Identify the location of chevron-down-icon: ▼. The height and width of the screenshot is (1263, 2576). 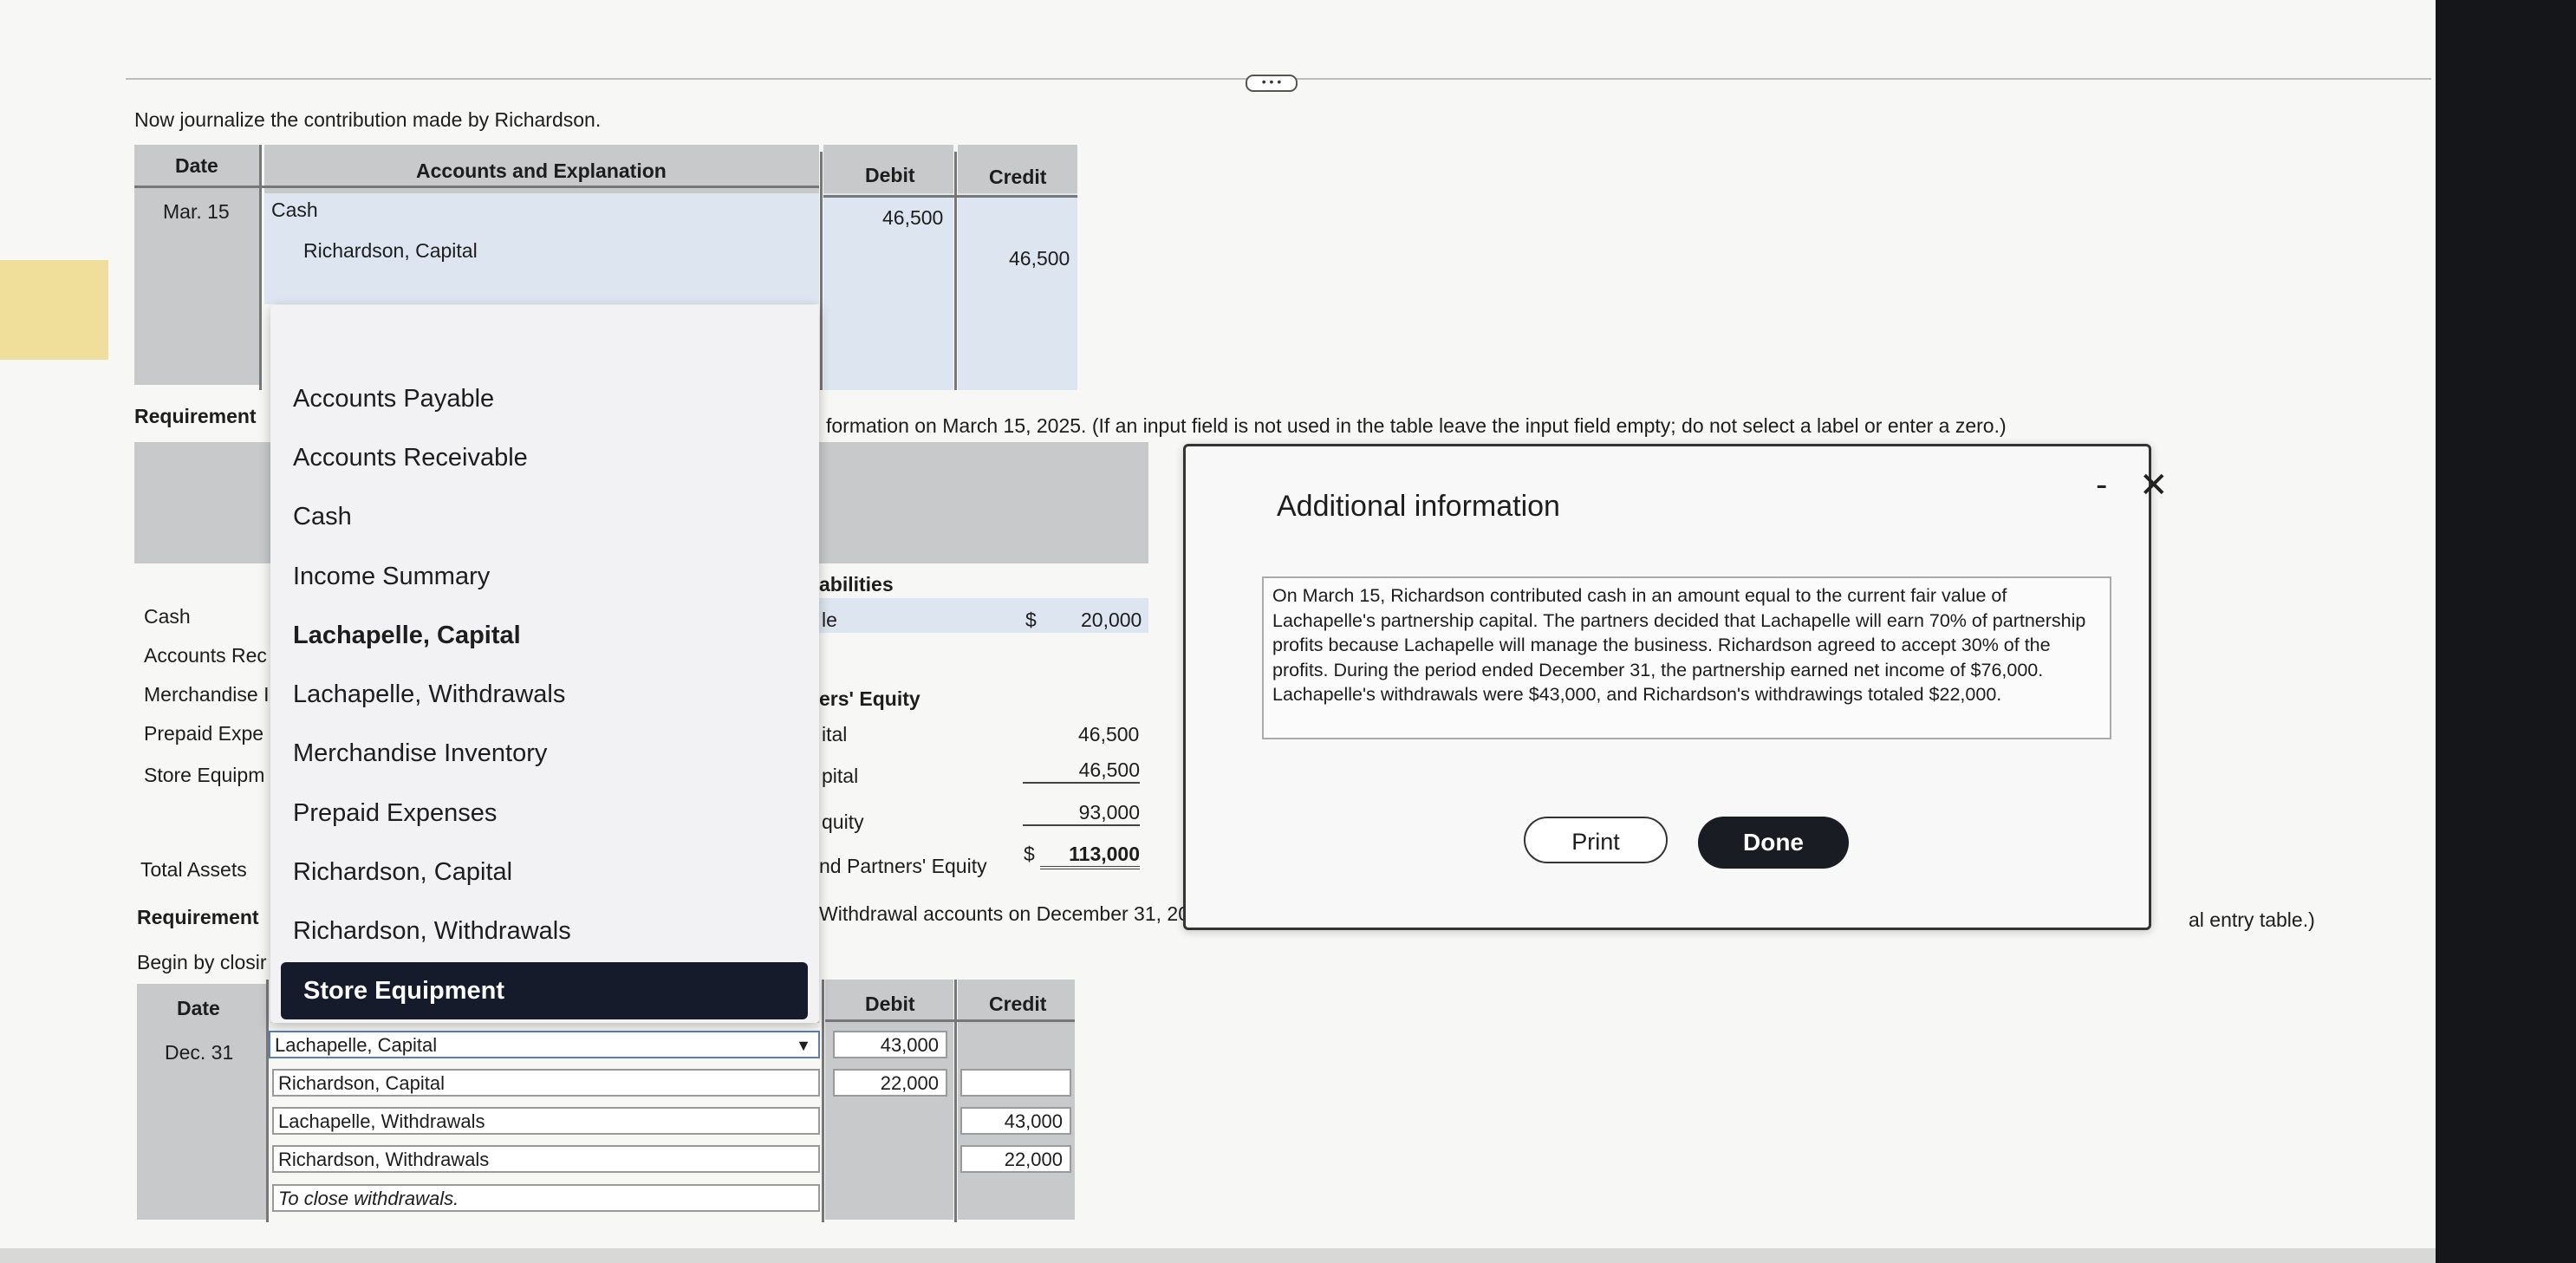
(803, 1045).